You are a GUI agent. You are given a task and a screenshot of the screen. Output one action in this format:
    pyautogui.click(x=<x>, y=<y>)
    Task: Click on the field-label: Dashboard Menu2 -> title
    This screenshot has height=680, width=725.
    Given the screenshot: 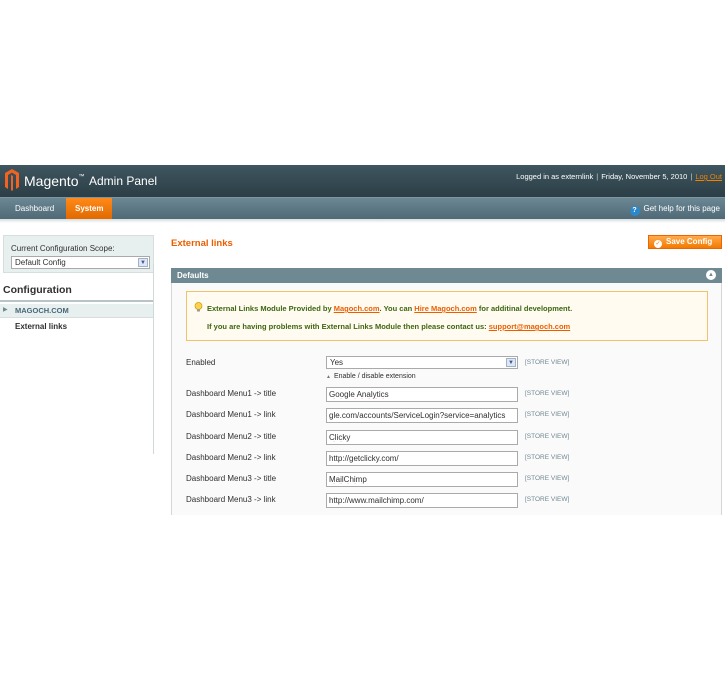 What is the action you would take?
    pyautogui.click(x=231, y=436)
    